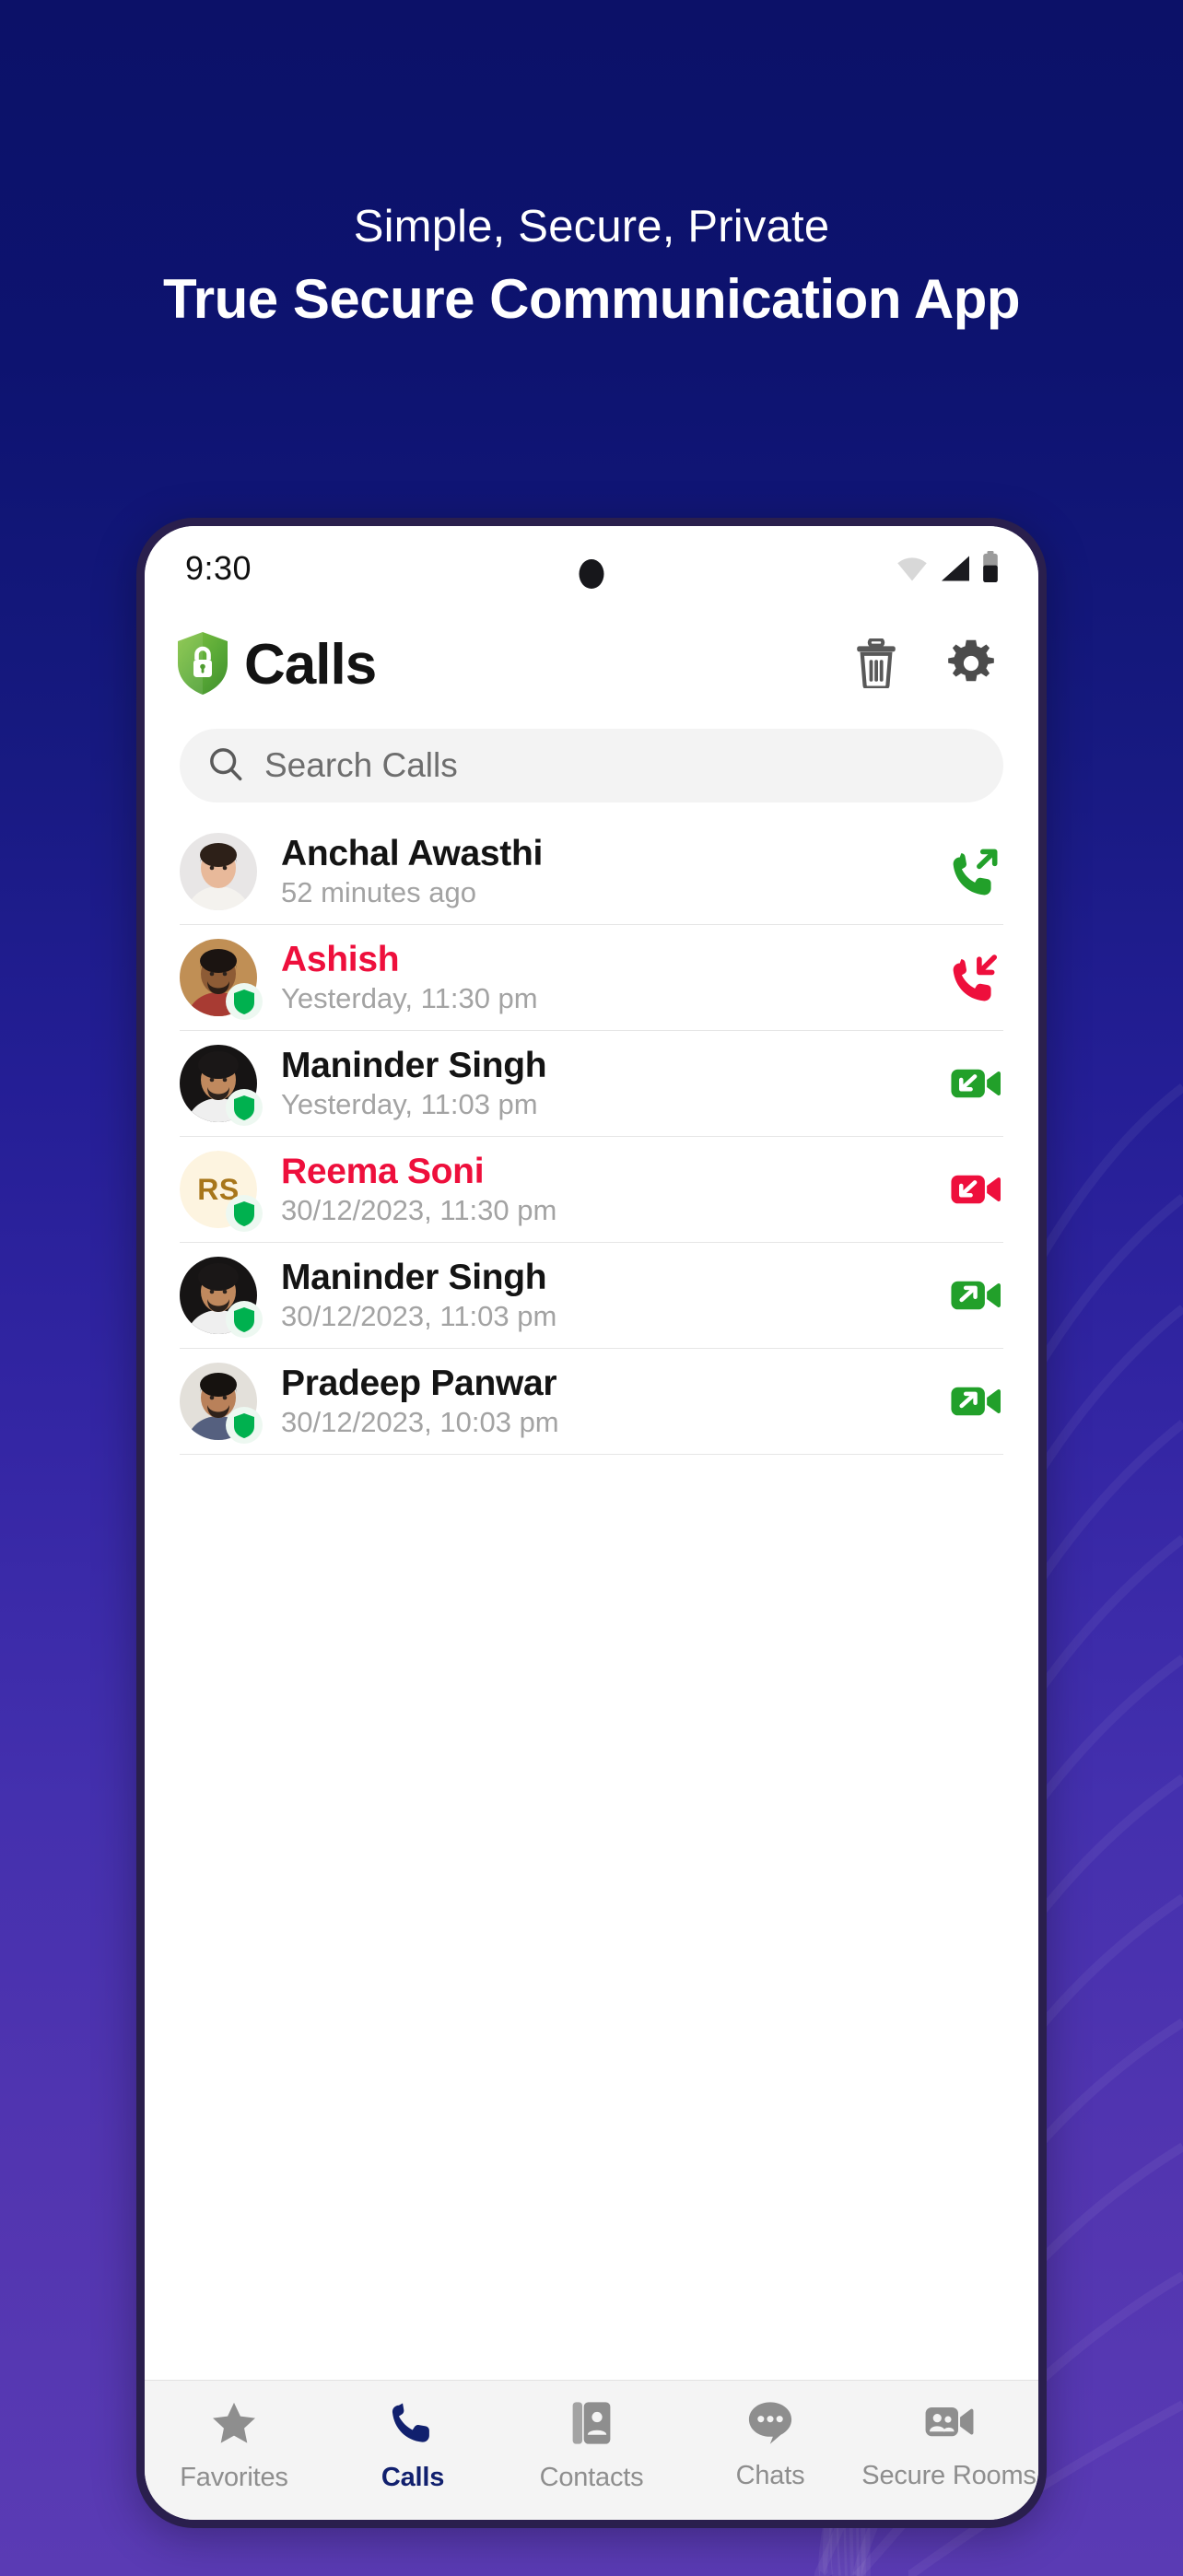 This screenshot has width=1183, height=2576. I want to click on call-timestamp: 52 minutes ago, so click(379, 891).